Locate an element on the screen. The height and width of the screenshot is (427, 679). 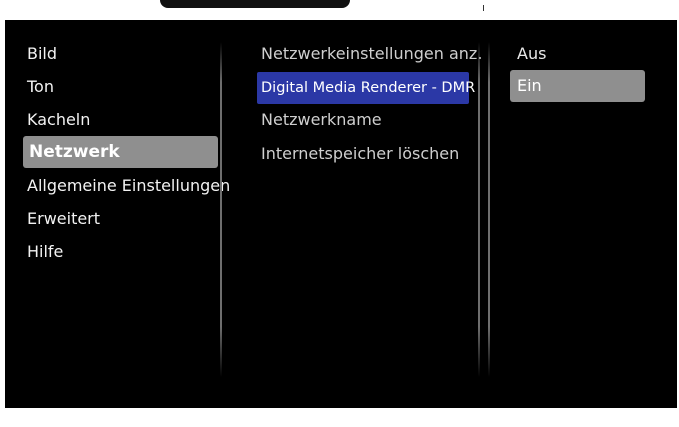
menu-item-kacheln: Kacheln is located at coordinates (58, 120).